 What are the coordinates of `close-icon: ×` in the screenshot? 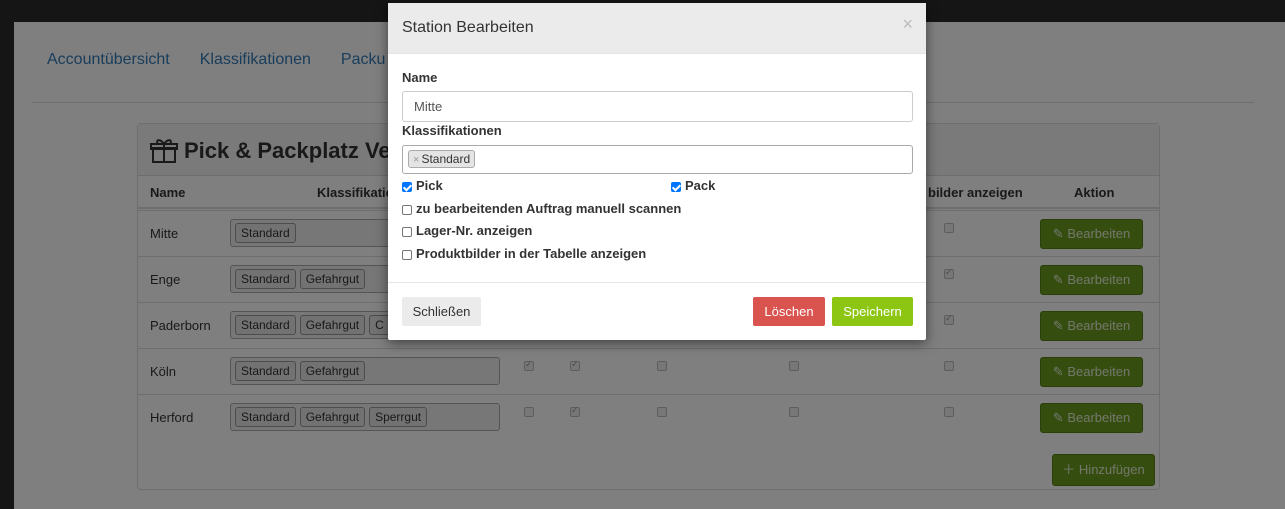 It's located at (907, 24).